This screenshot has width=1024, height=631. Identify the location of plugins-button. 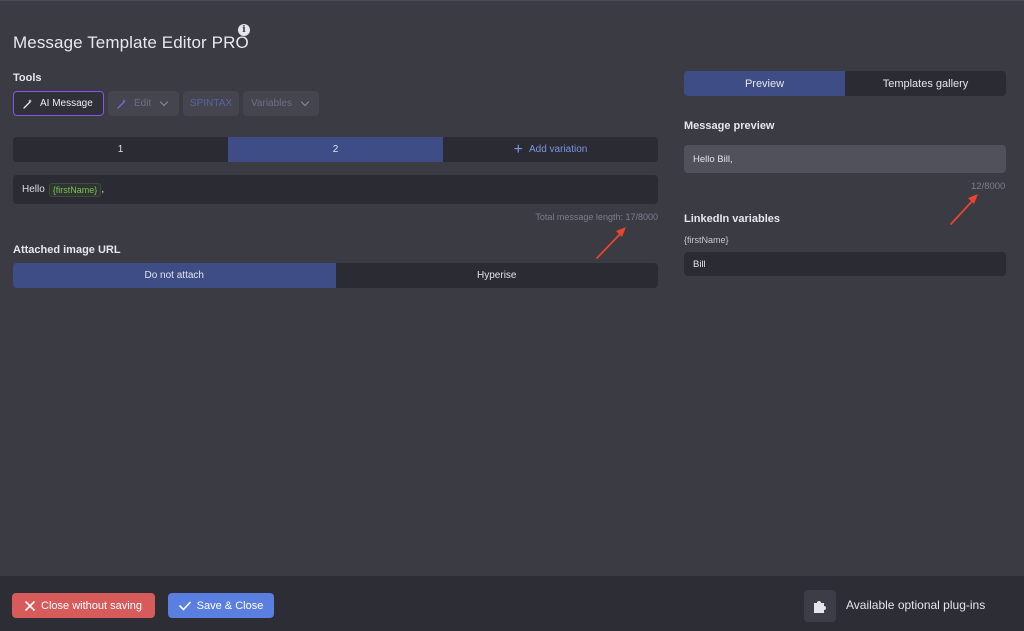
(820, 606).